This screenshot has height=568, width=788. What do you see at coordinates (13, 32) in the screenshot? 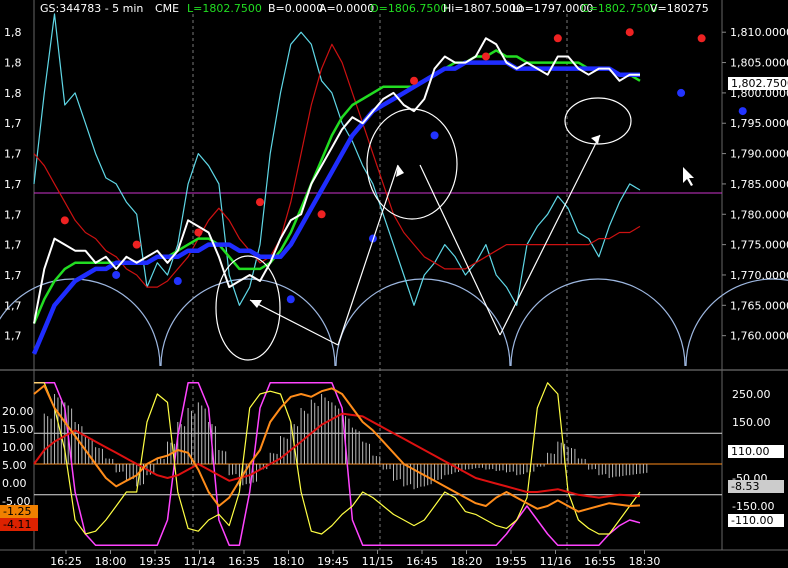
I see `price-tick-left-0: 1,8` at bounding box center [13, 32].